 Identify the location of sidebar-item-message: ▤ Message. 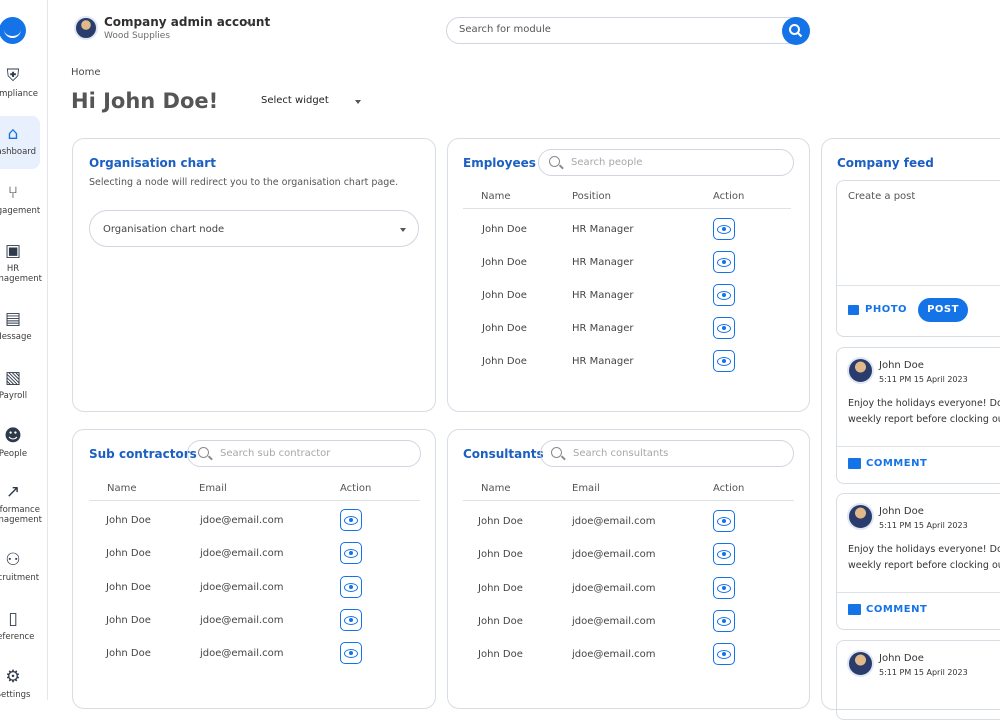
(20, 329).